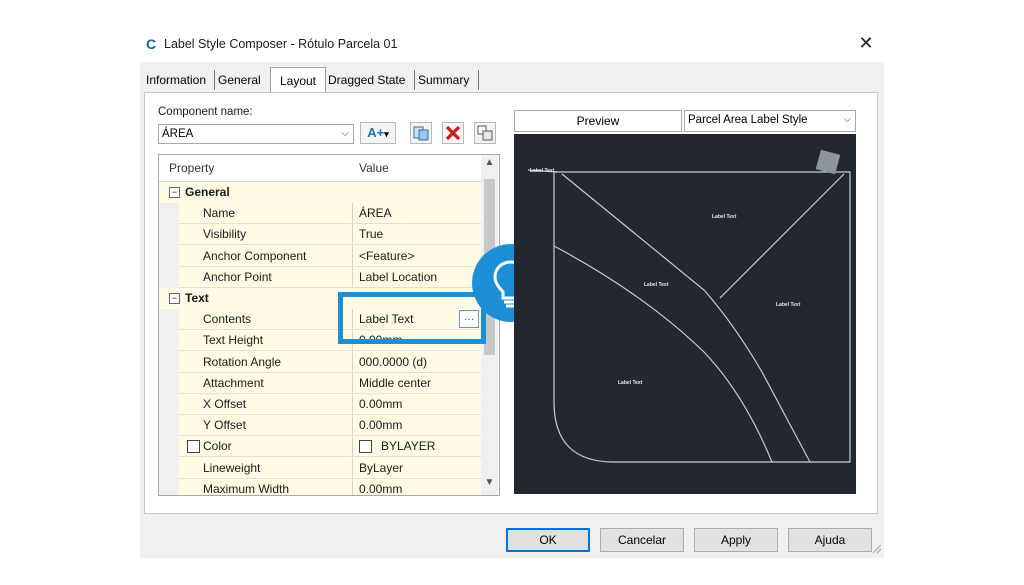  Describe the element at coordinates (788, 305) in the screenshot. I see `preview-label-right: Label Text` at that location.